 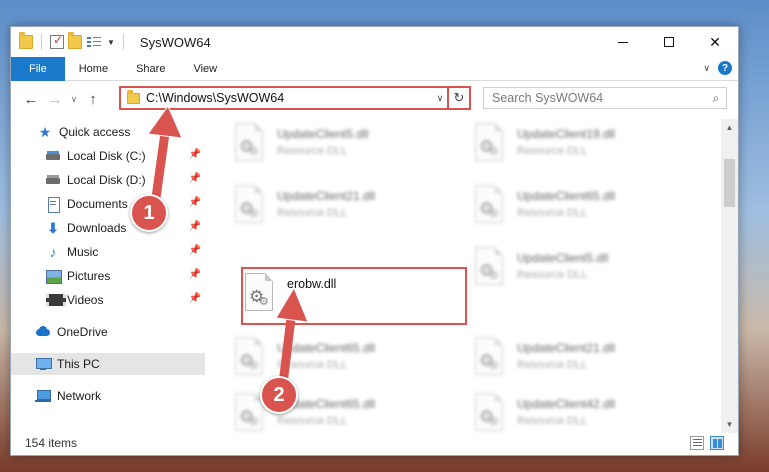 What do you see at coordinates (725, 68) in the screenshot?
I see `help-icon: ?` at bounding box center [725, 68].